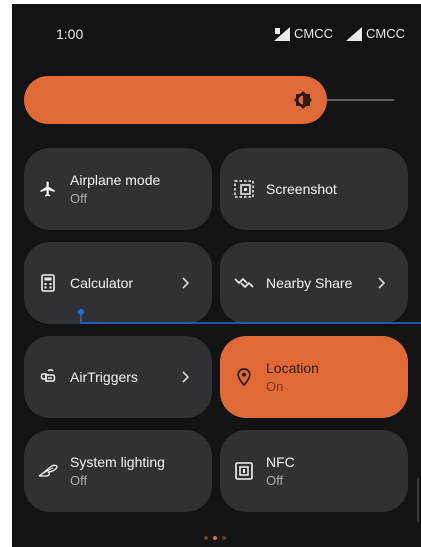 The image size is (421, 547). I want to click on tile-nfc: NFC Off, so click(314, 471).